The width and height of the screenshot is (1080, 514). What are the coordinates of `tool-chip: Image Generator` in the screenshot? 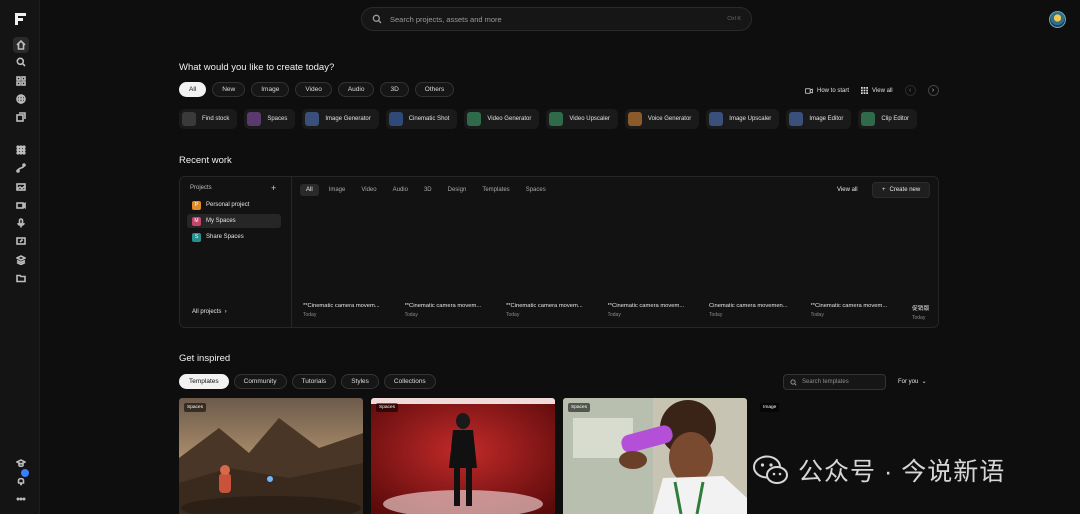 It's located at (340, 119).